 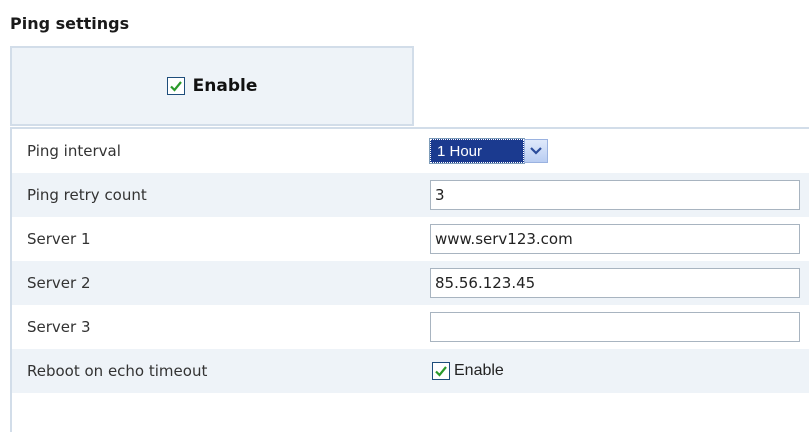 I want to click on ping-interval-select: 1 Hour, so click(x=488, y=151).